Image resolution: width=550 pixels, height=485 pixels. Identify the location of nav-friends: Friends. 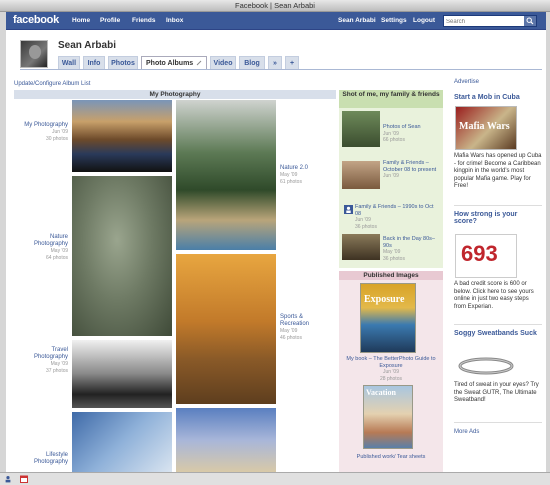
(143, 20).